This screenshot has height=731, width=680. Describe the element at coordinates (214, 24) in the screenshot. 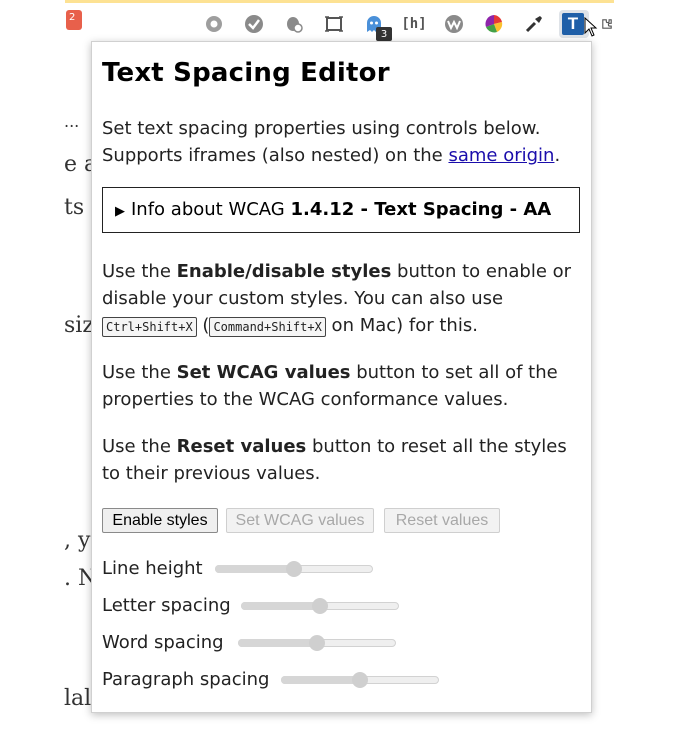

I see `gear-extension-icon` at that location.